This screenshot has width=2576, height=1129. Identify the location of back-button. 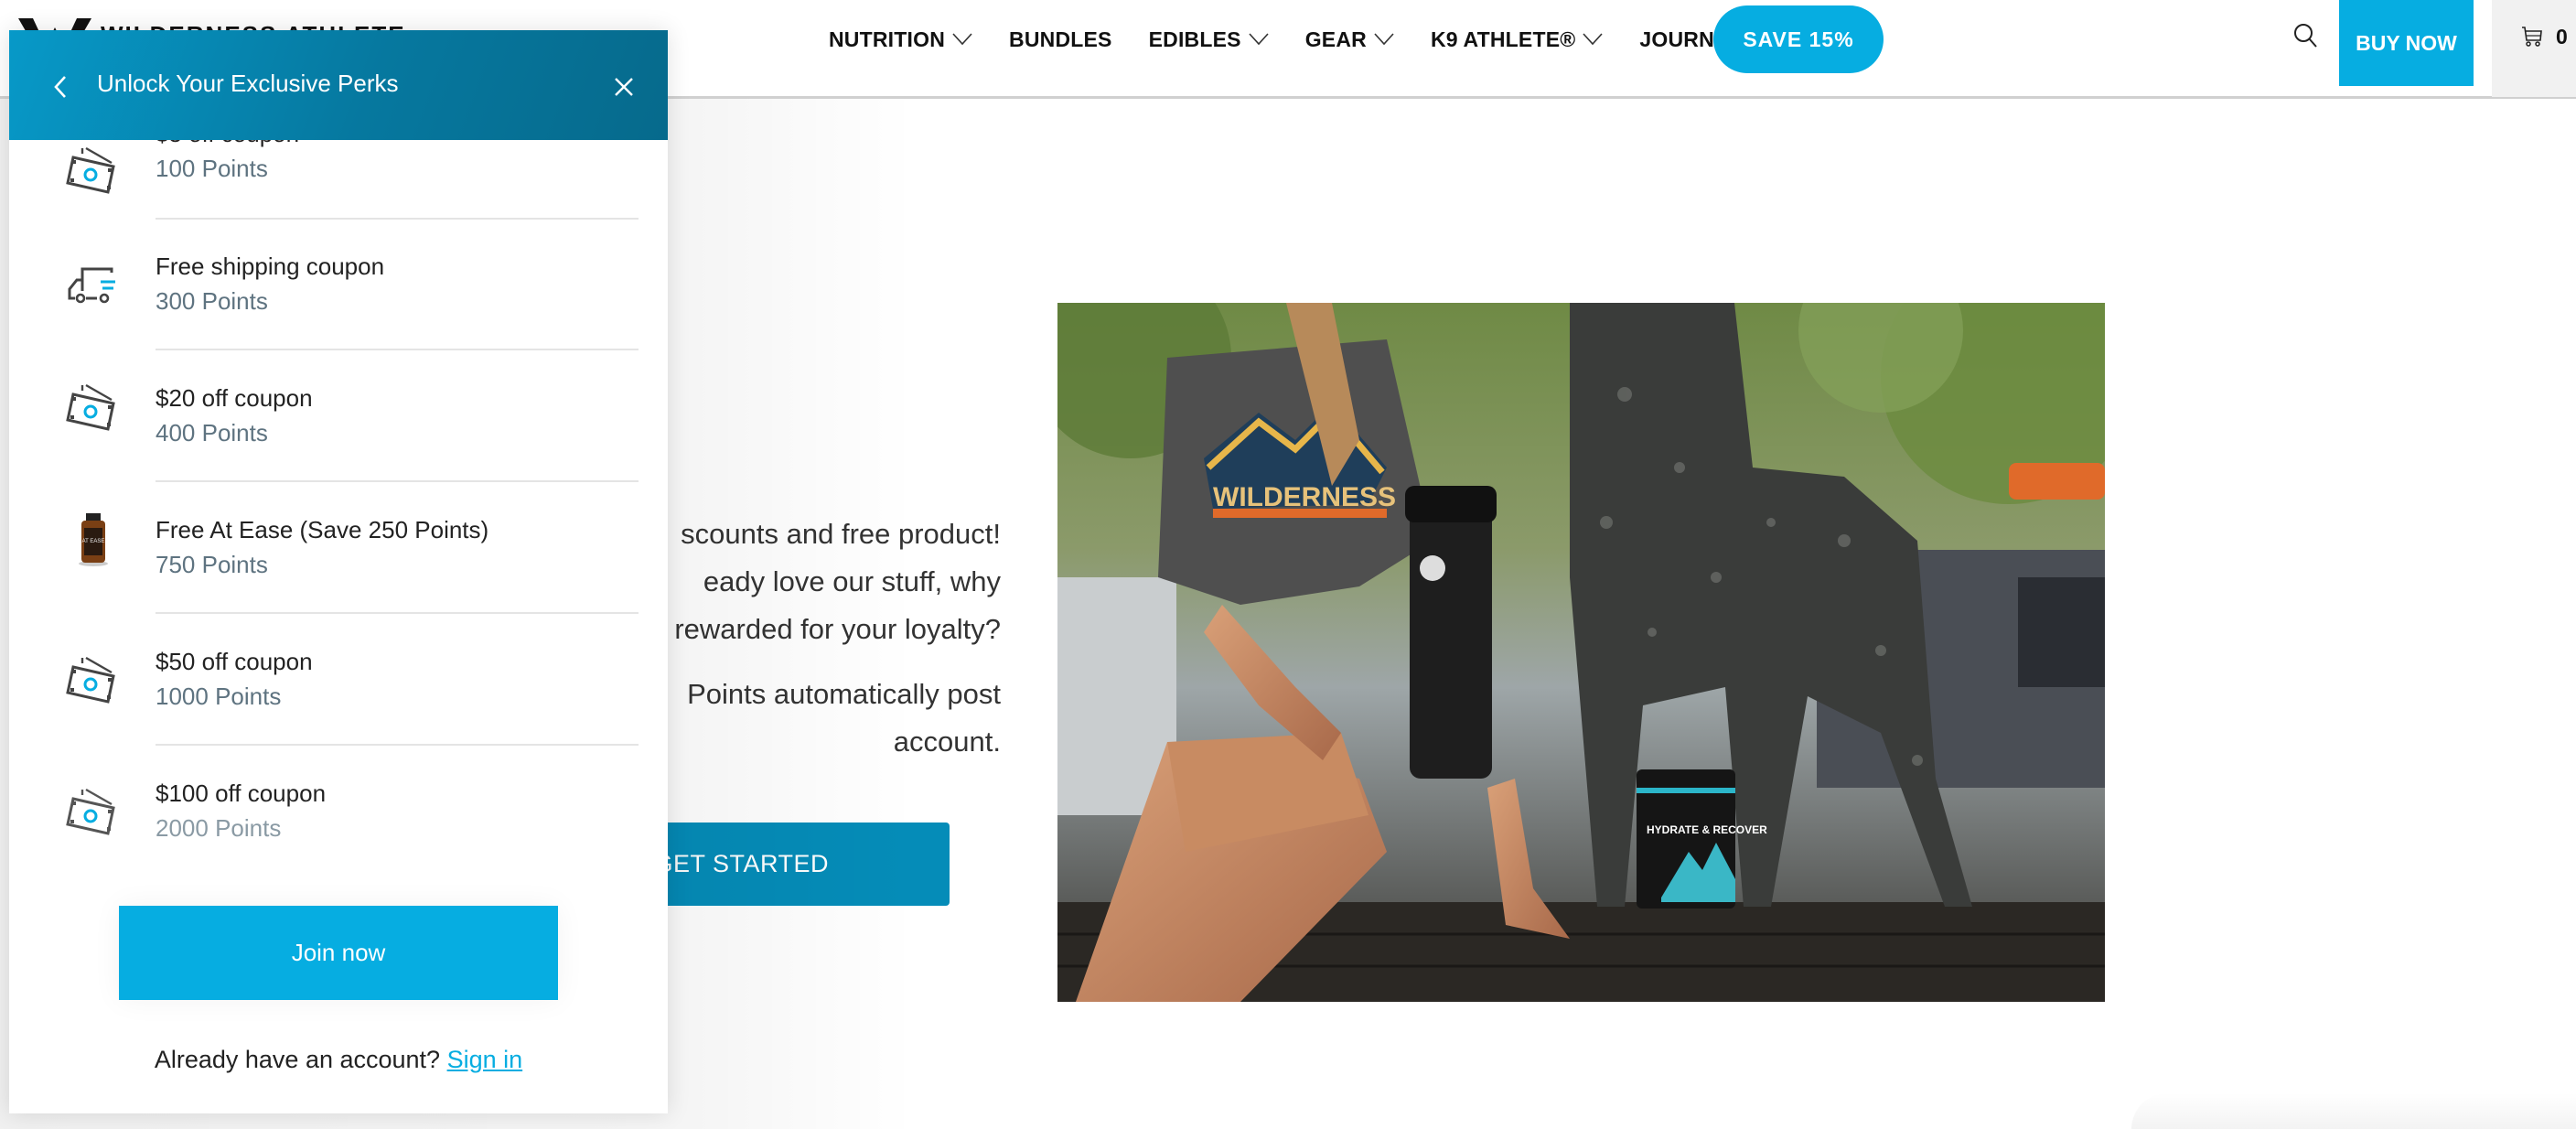
(61, 87).